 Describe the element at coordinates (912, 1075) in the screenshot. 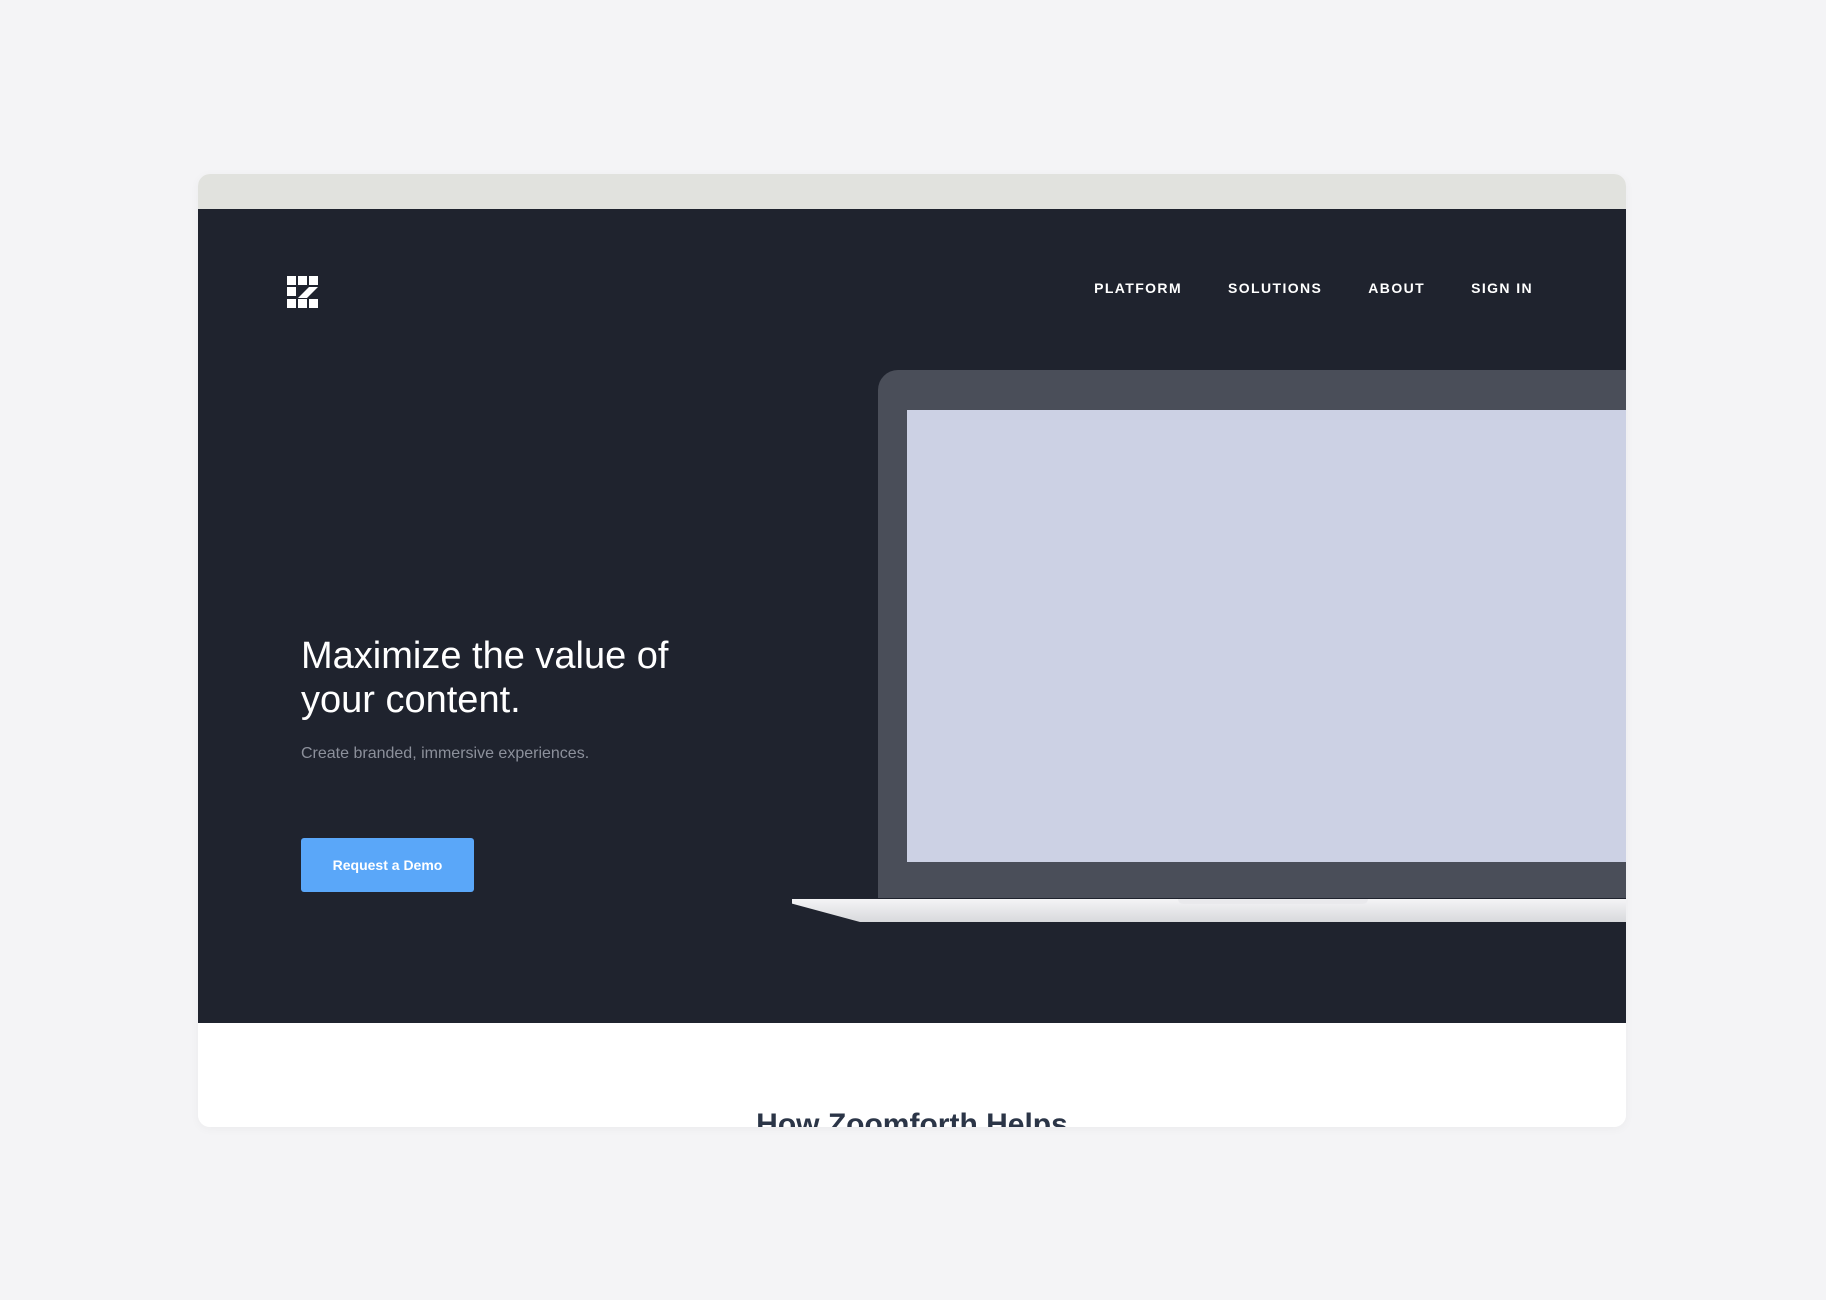

I see `features-section: How Zoomforth Helps` at that location.